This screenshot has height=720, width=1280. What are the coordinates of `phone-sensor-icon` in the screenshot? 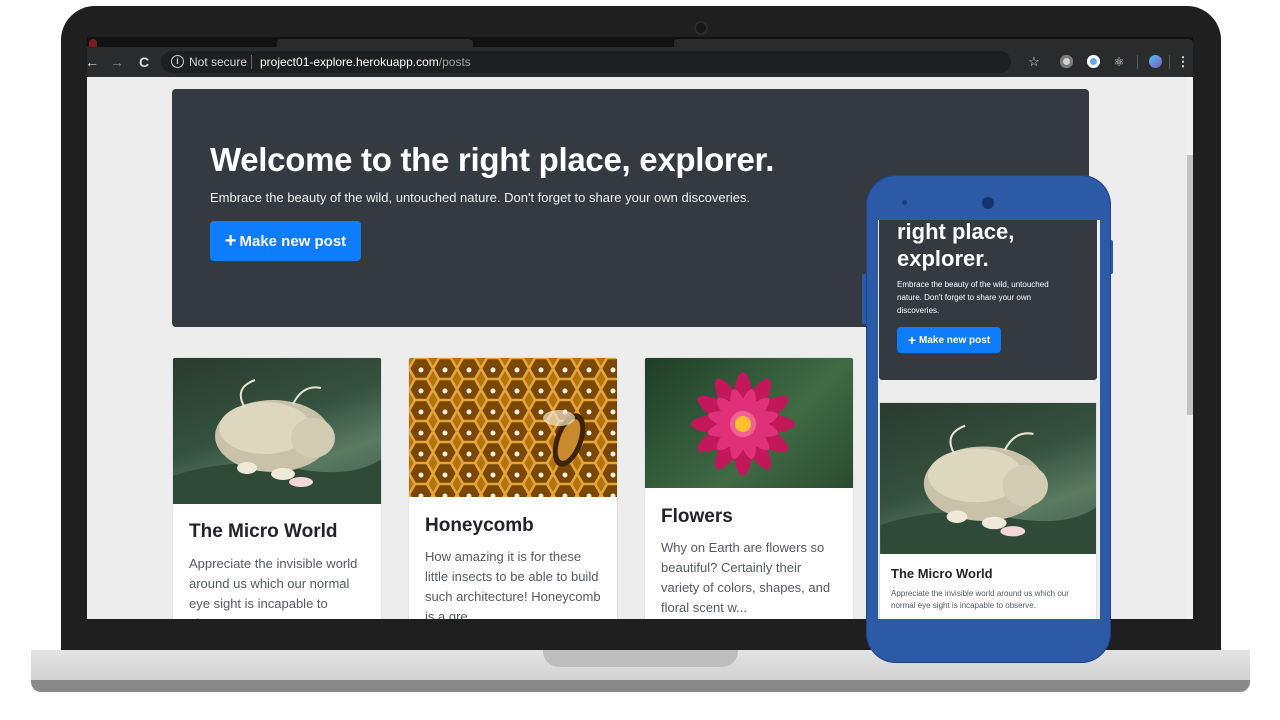 It's located at (904, 202).